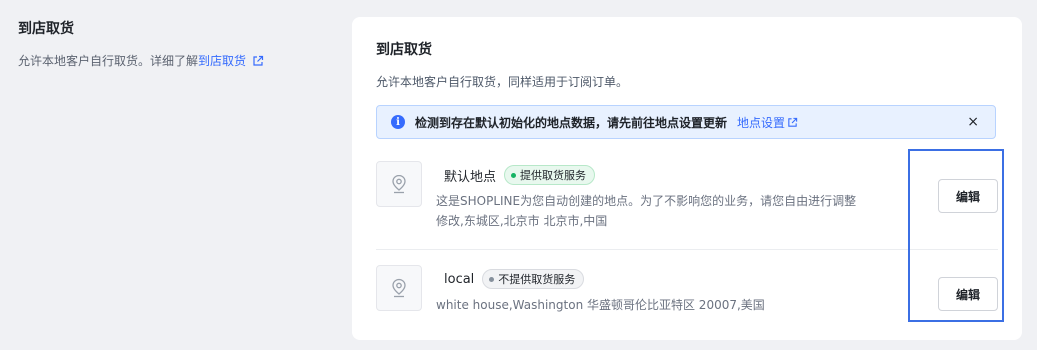  Describe the element at coordinates (956, 235) in the screenshot. I see `highlight-box` at that location.